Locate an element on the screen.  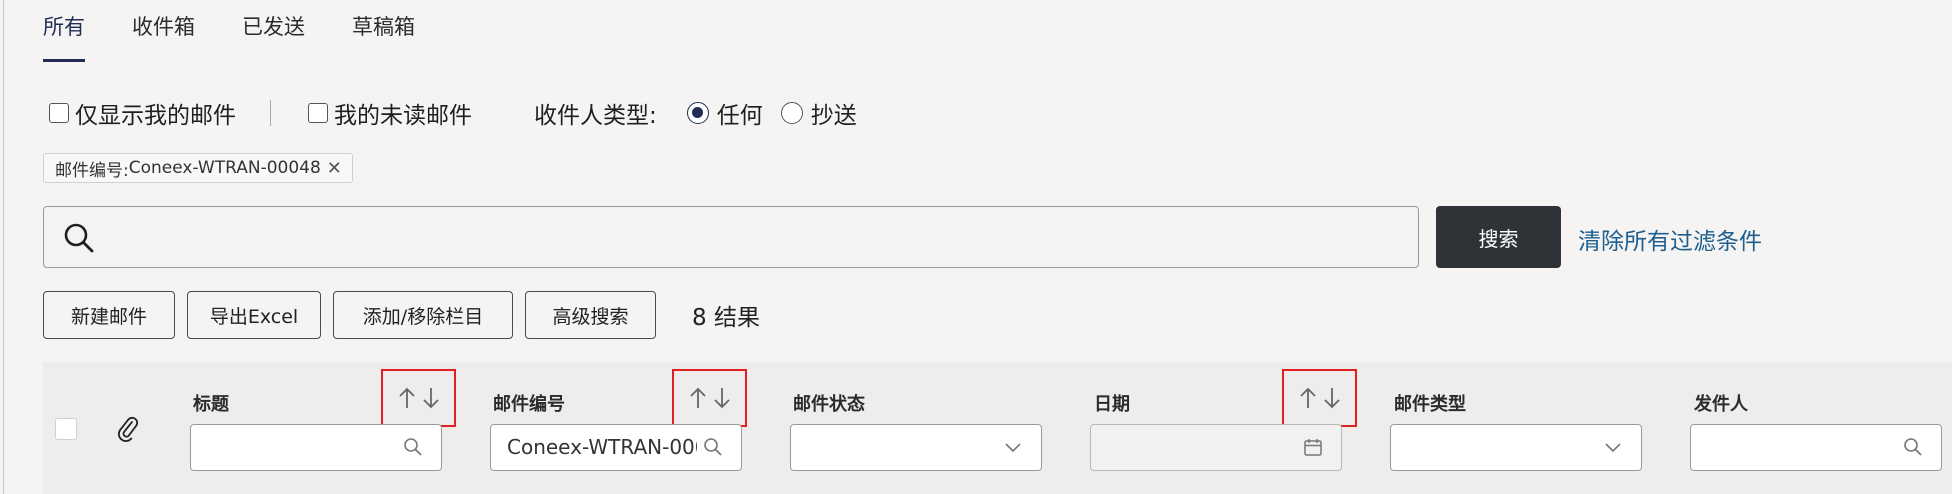
recipient-any-label: 任何 is located at coordinates (739, 116).